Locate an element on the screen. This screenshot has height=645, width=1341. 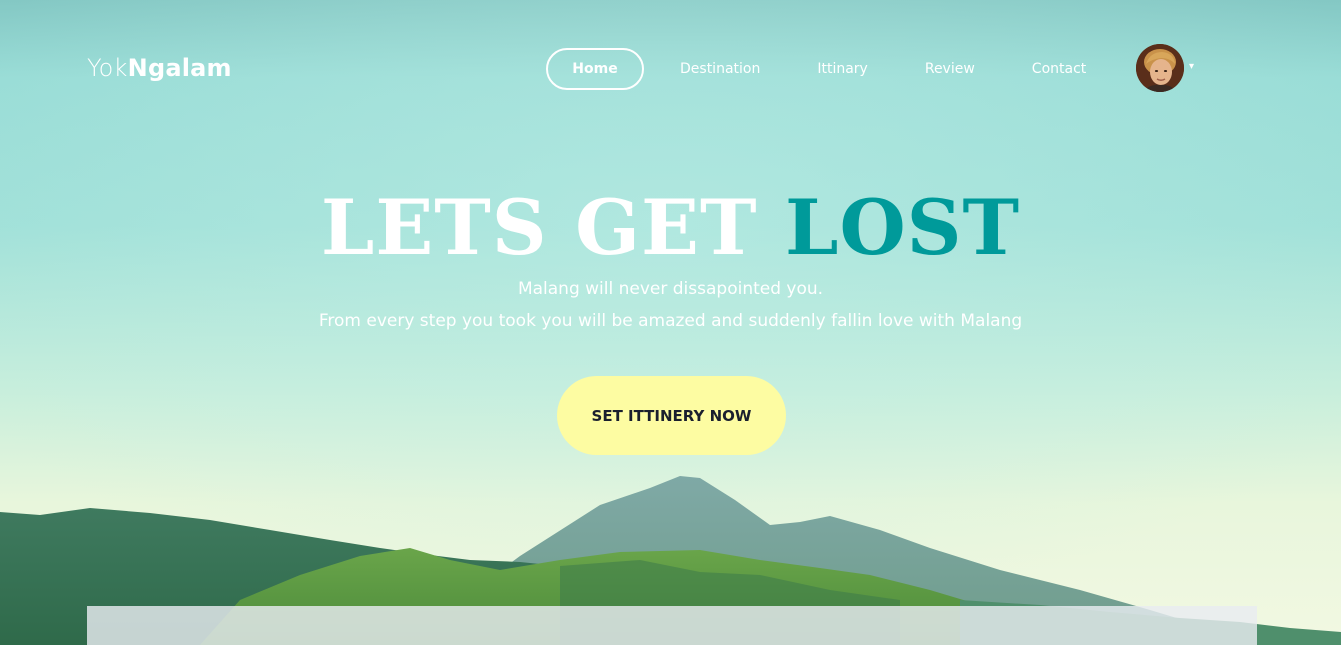
nav-review-link: Review is located at coordinates (950, 69).